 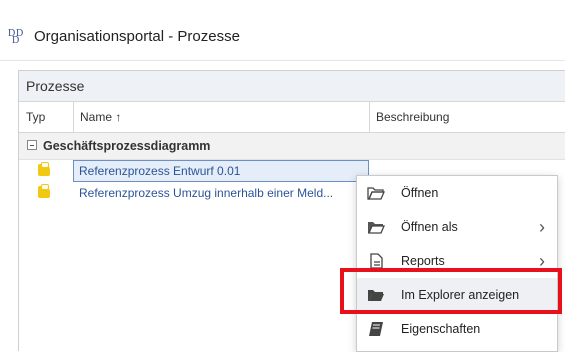 What do you see at coordinates (221, 171) in the screenshot?
I see `row-name: Referenzprozess Entwurf 0.01` at bounding box center [221, 171].